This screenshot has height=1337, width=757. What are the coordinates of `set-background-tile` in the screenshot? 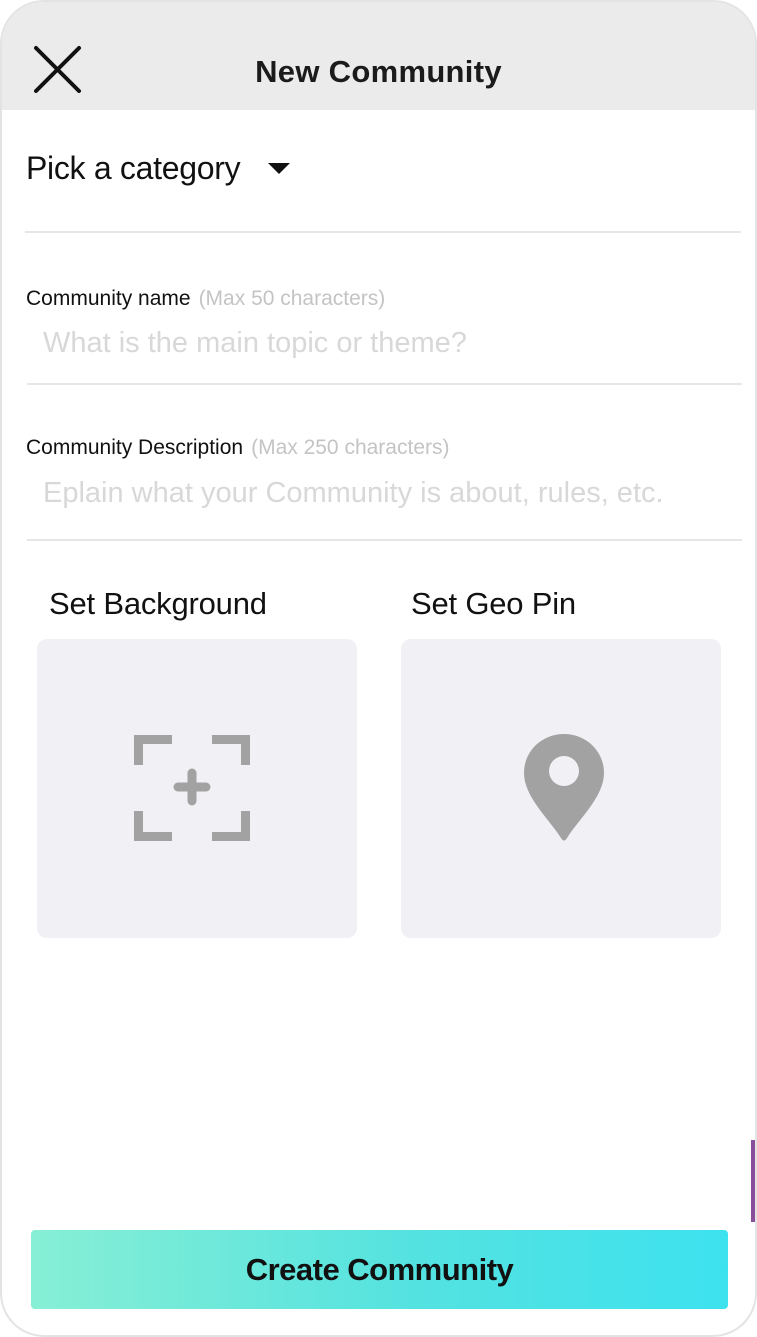 It's located at (197, 788).